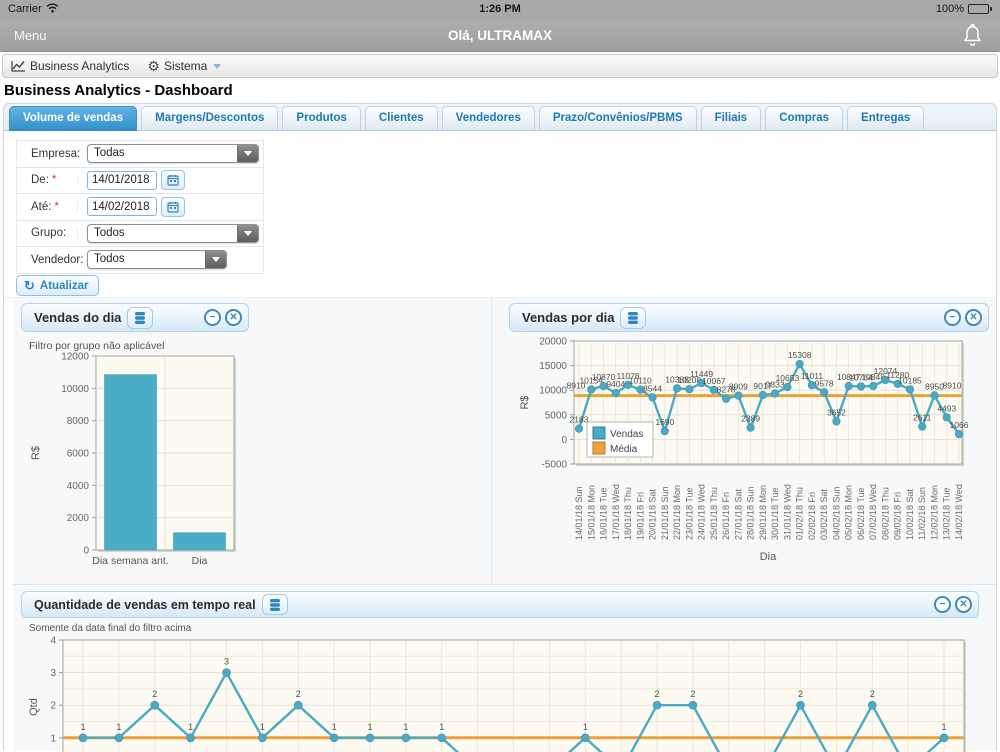  Describe the element at coordinates (934, 386) in the screenshot. I see `svg-text: 8950` at that location.